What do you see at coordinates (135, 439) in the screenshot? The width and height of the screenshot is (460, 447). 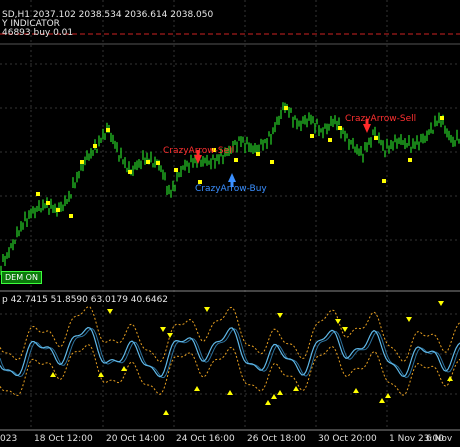 I see `time-label: 20 Oct 14:00` at bounding box center [135, 439].